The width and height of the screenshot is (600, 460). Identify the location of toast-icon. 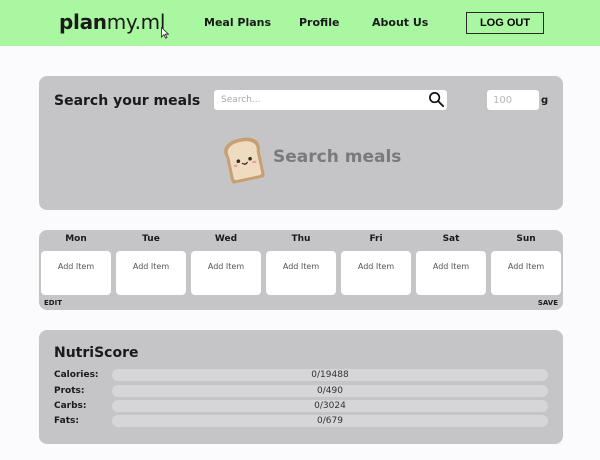
(244, 160).